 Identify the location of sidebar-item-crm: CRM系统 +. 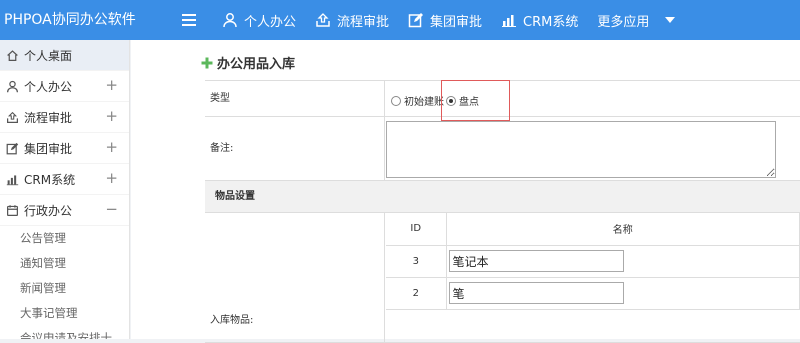
(64, 179).